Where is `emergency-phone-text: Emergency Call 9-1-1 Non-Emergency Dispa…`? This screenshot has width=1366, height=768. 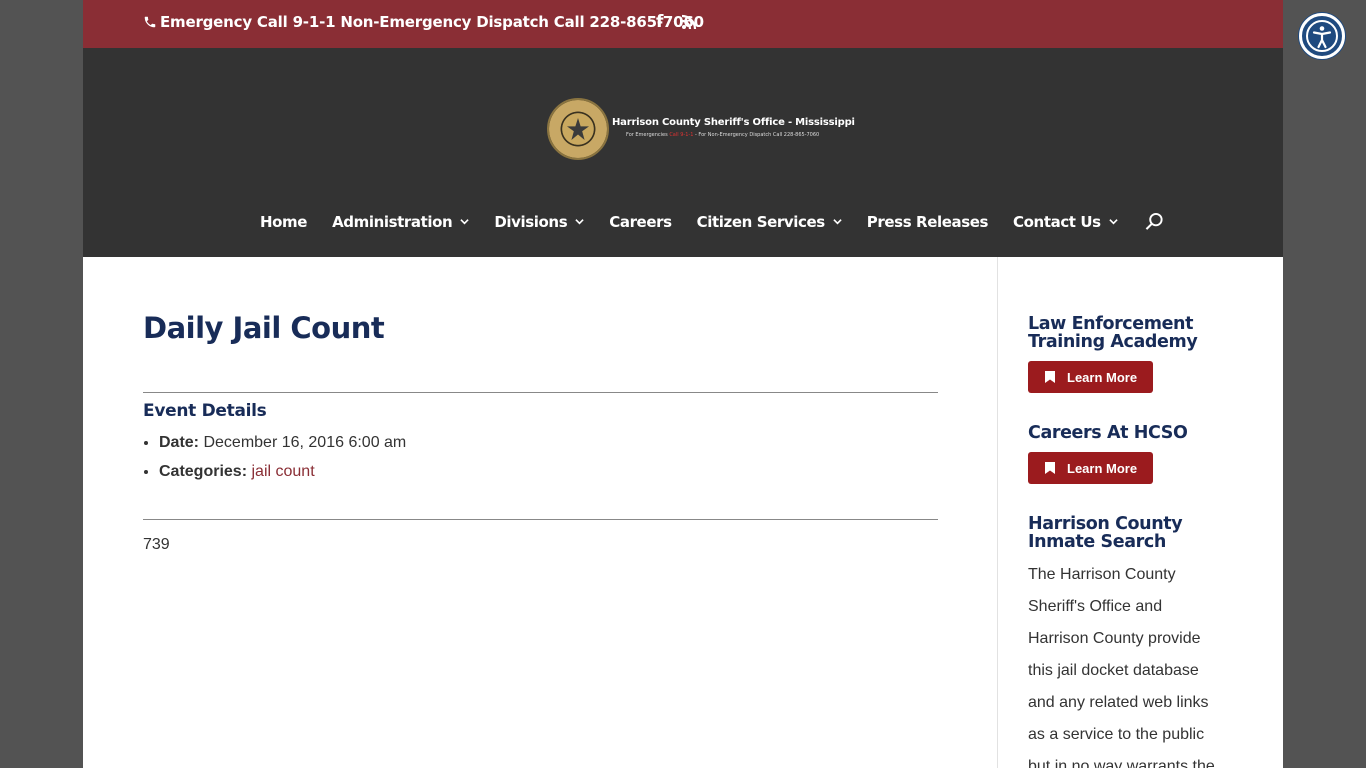 emergency-phone-text: Emergency Call 9-1-1 Non-Emergency Dispa… is located at coordinates (432, 22).